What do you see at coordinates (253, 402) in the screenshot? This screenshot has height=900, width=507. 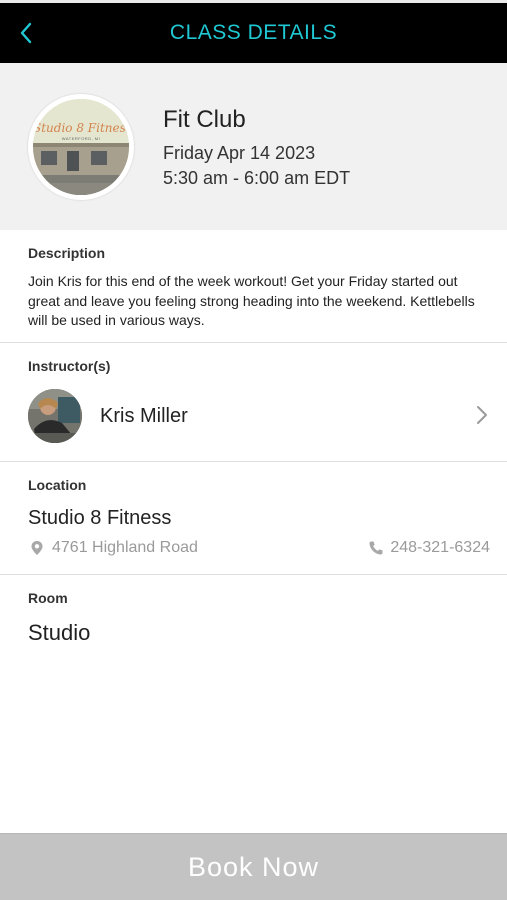 I see `instructor-row: Instructor(s) Kris Miller` at bounding box center [253, 402].